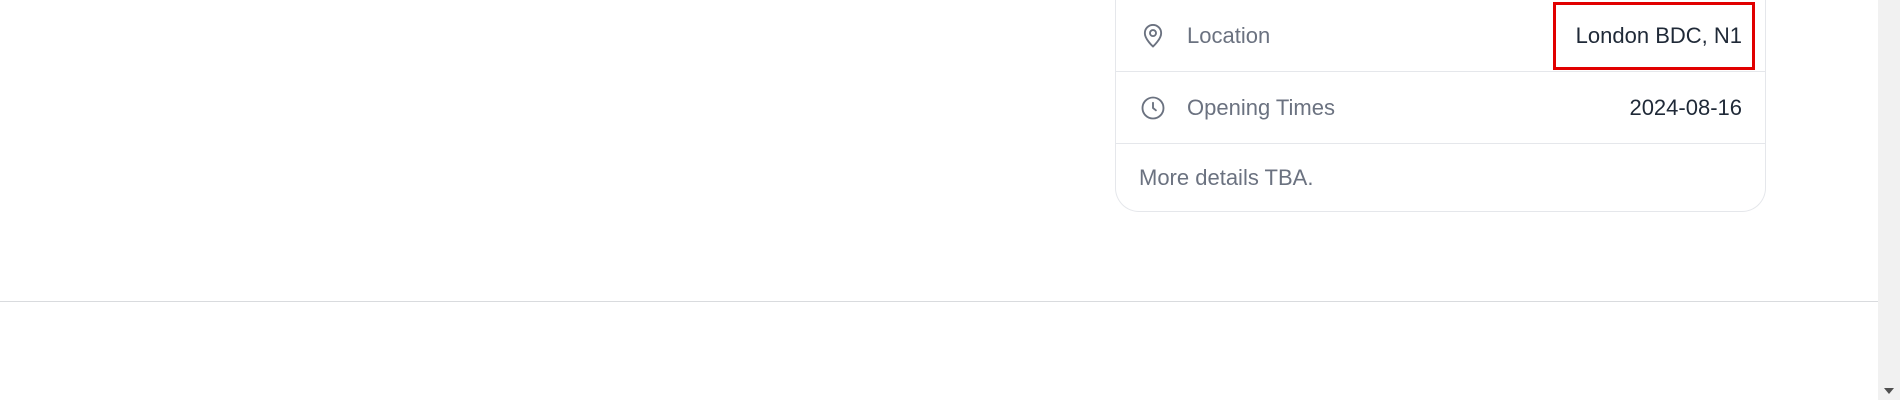 This screenshot has height=400, width=1900. Describe the element at coordinates (1261, 107) in the screenshot. I see `opening-times-label: Opening Times` at that location.